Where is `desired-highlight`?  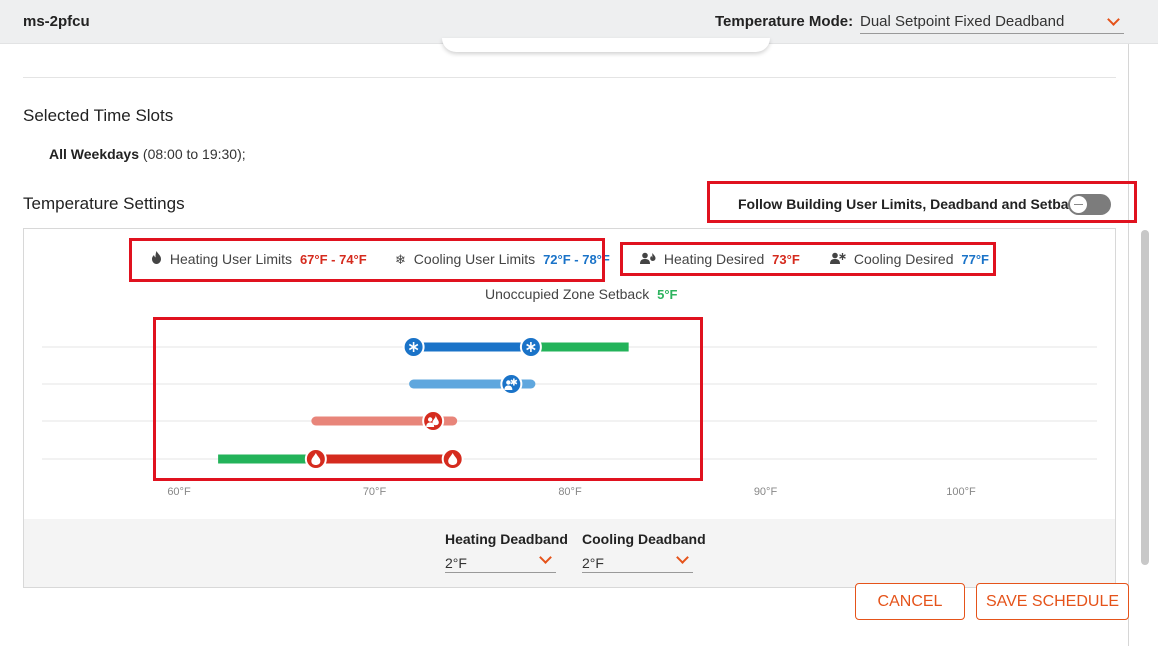 desired-highlight is located at coordinates (808, 259).